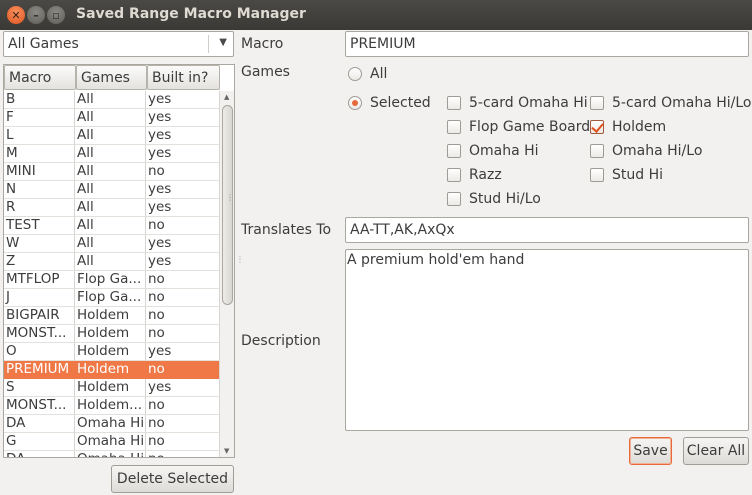  Describe the element at coordinates (112, 190) in the screenshot. I see `table-row: N All yes` at that location.